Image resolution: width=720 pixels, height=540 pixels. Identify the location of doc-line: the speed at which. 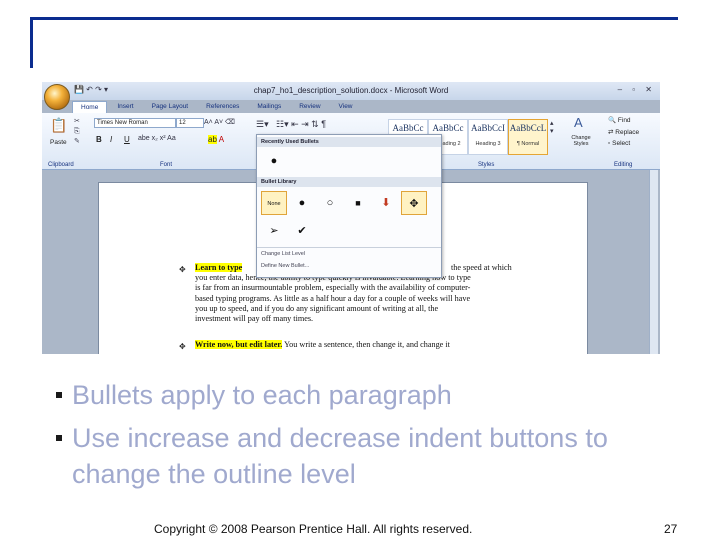
(481, 267).